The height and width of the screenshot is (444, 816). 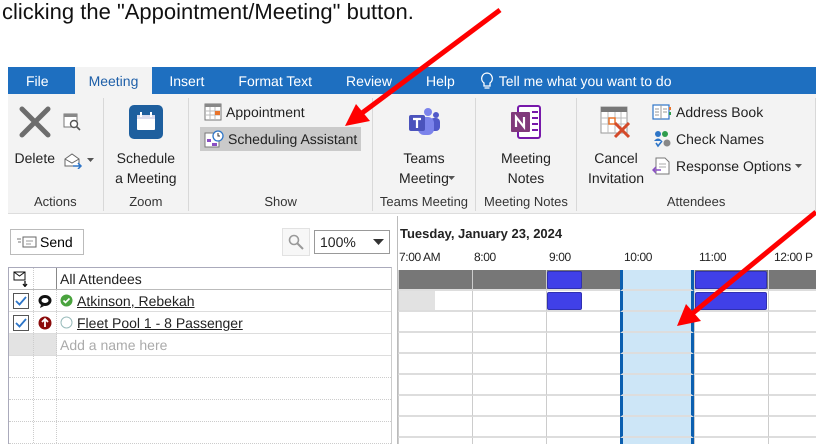 I want to click on time-label: 11:00, so click(x=713, y=257).